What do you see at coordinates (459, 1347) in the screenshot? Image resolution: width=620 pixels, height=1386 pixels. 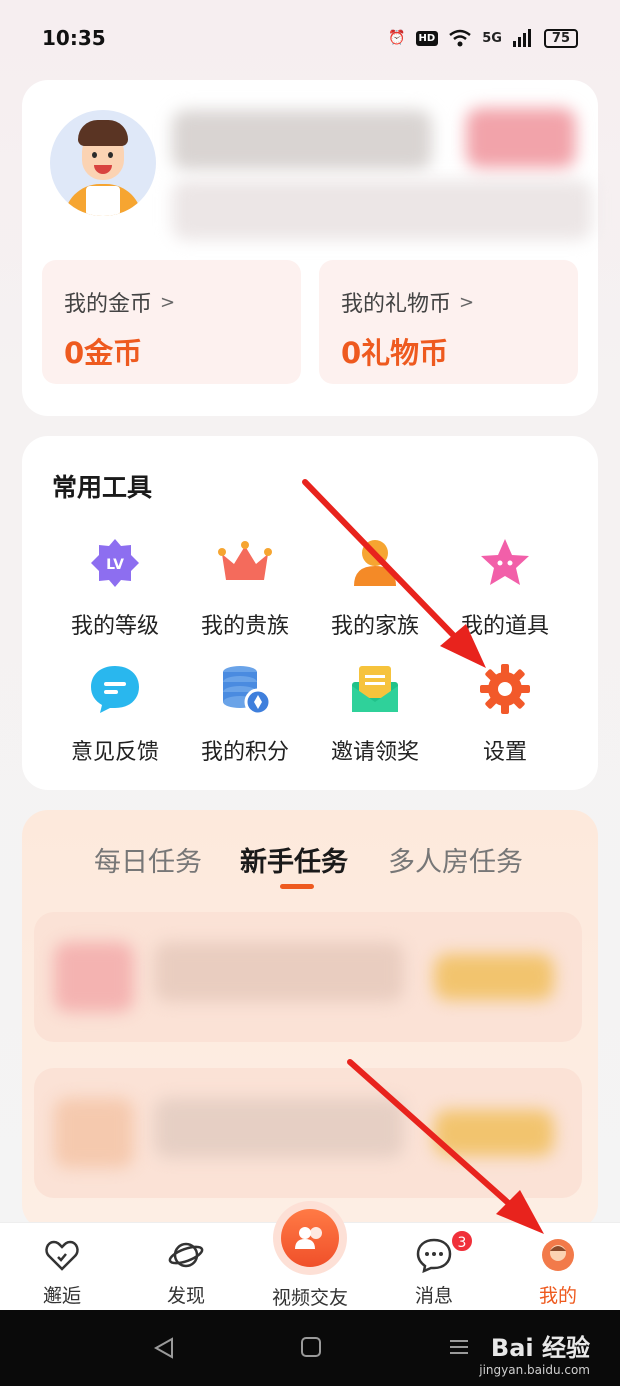 I see `menu-icon` at bounding box center [459, 1347].